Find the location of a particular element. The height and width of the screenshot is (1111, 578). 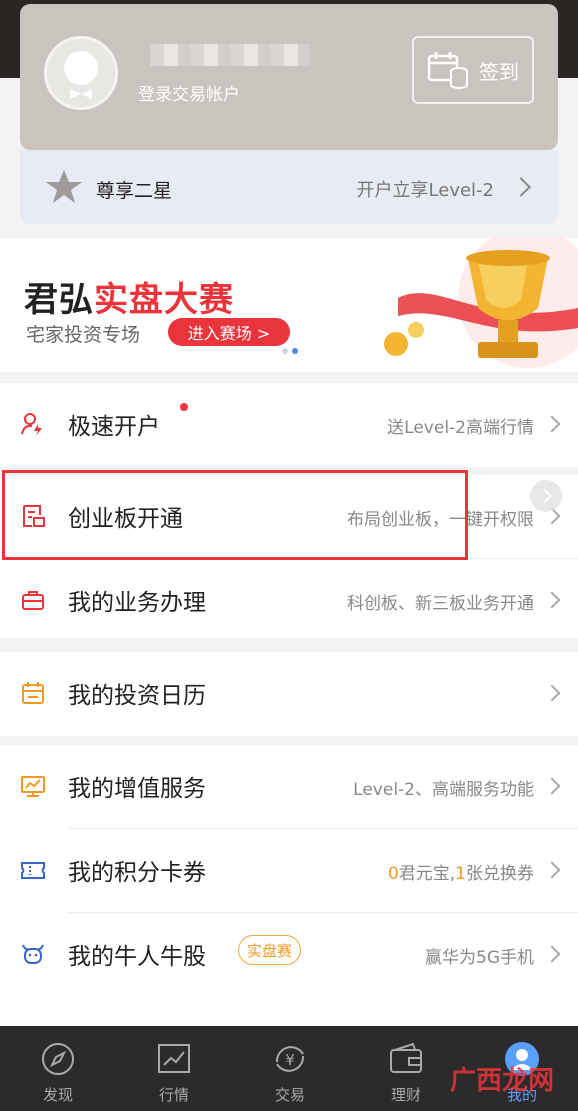

tab-market: 行情 is located at coordinates (174, 1068).